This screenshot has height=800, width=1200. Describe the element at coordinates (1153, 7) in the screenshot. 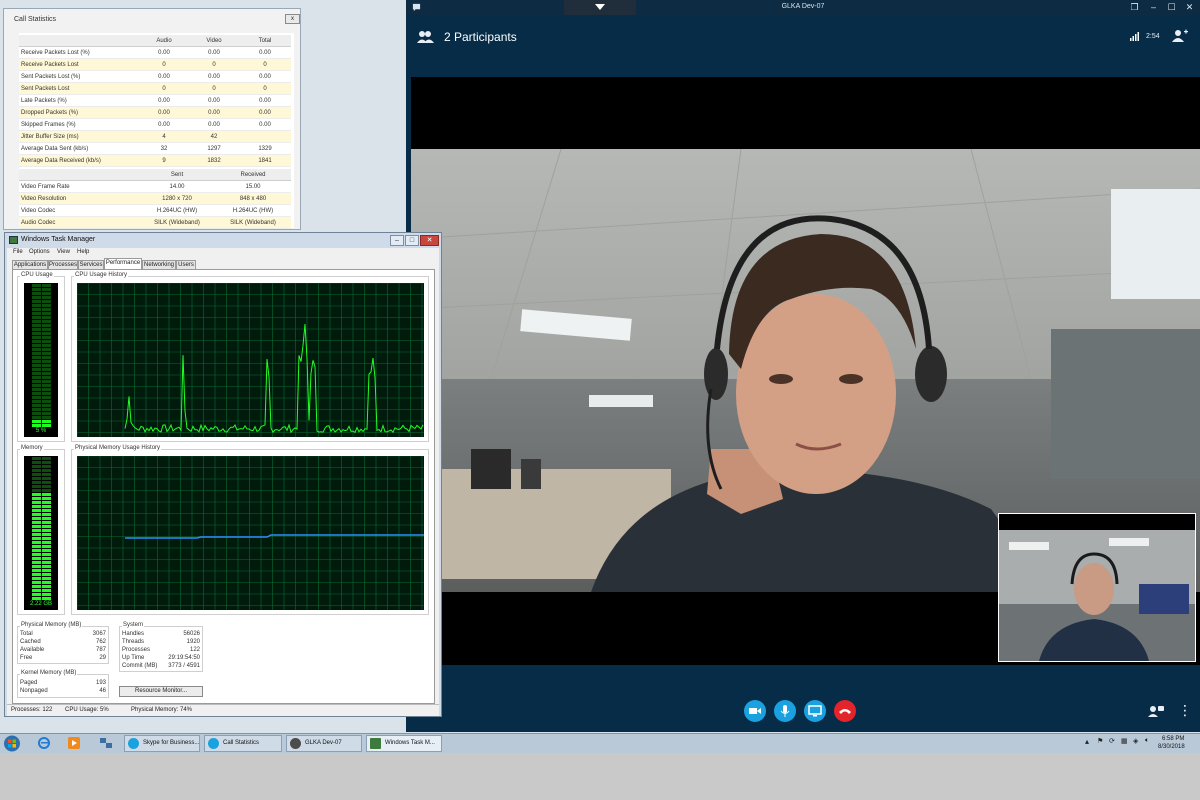

I see `minimize-icon: –` at that location.